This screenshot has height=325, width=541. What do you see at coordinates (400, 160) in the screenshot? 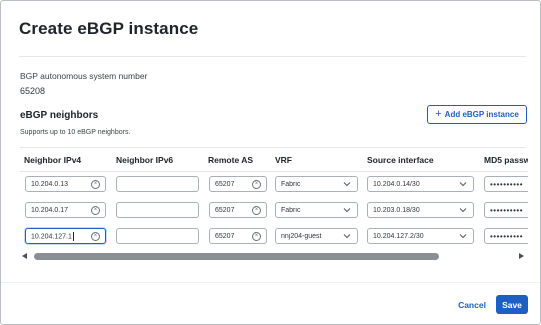
I see `column-header-source-interface: Source interface` at bounding box center [400, 160].